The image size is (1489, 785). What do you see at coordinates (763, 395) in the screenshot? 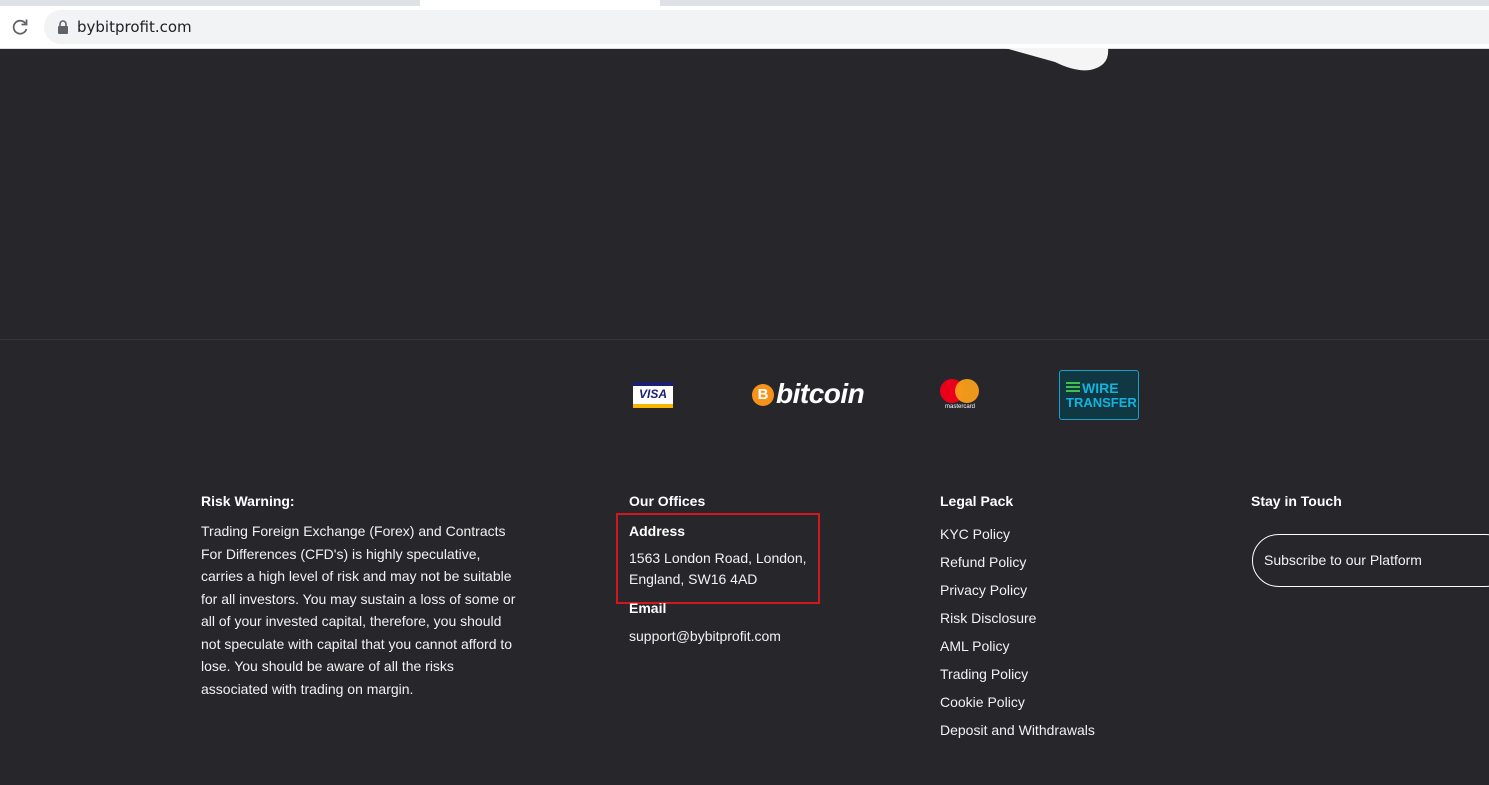
I see `bitcoin-icon: B` at bounding box center [763, 395].